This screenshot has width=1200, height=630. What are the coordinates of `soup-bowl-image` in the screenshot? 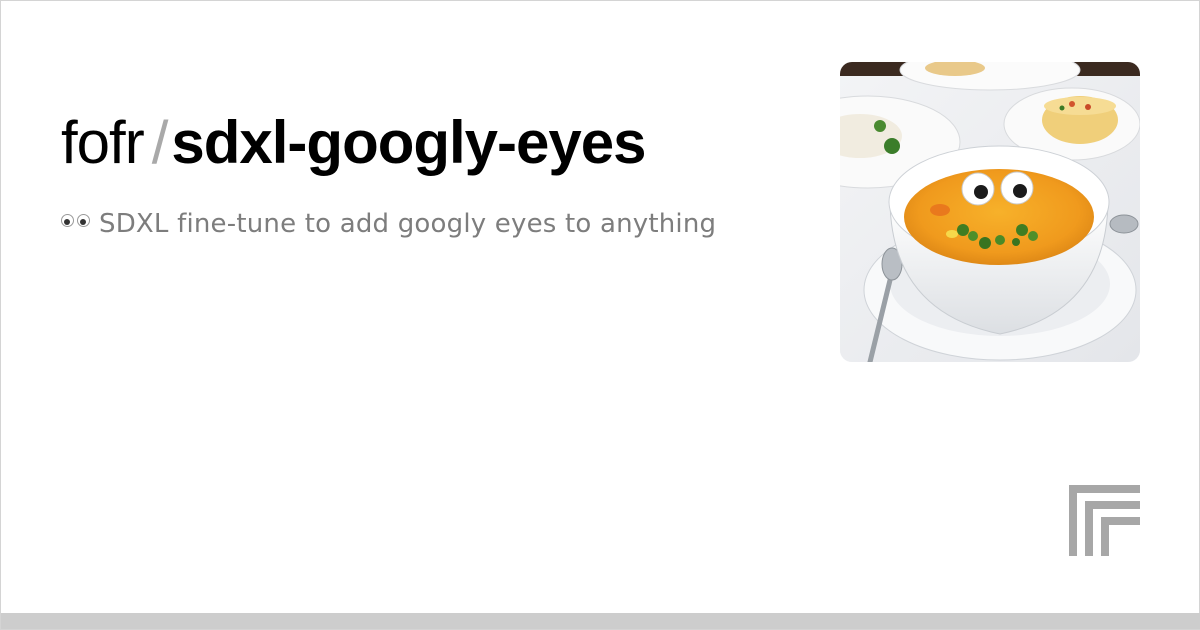 It's located at (990, 212).